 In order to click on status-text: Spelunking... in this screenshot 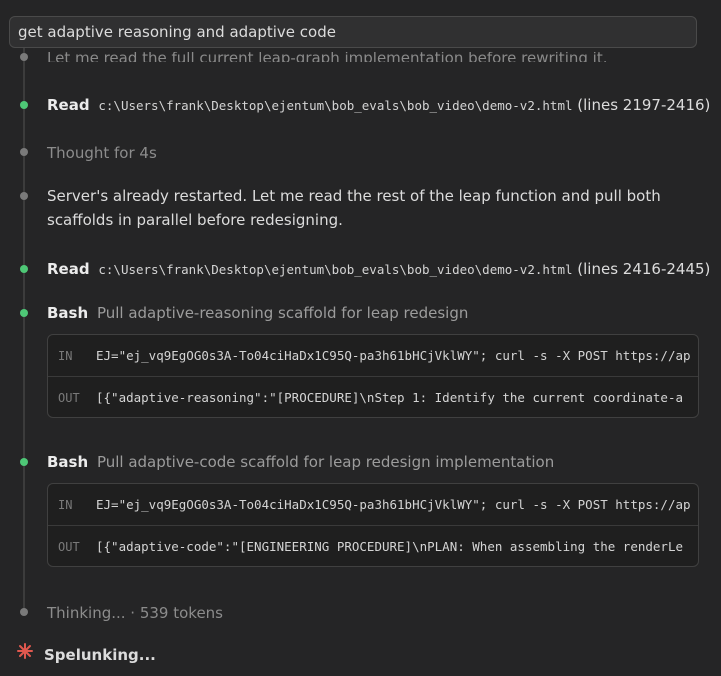, I will do `click(100, 655)`.